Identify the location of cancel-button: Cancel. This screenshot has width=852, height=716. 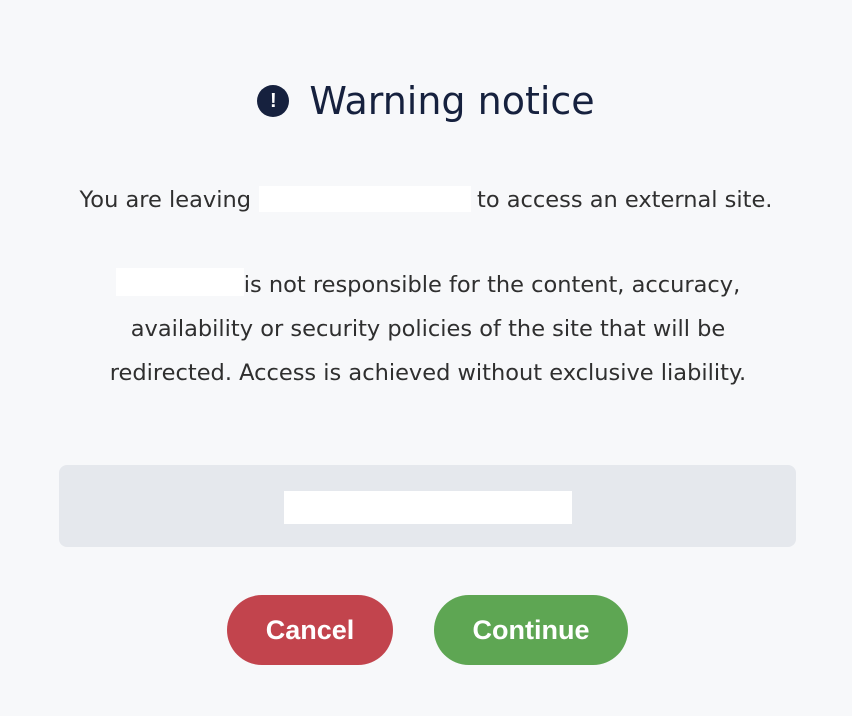
(310, 630).